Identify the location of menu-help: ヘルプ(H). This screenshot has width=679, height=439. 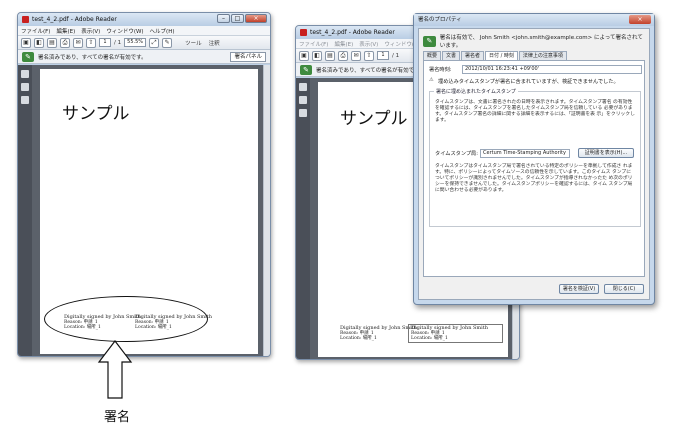
(162, 31).